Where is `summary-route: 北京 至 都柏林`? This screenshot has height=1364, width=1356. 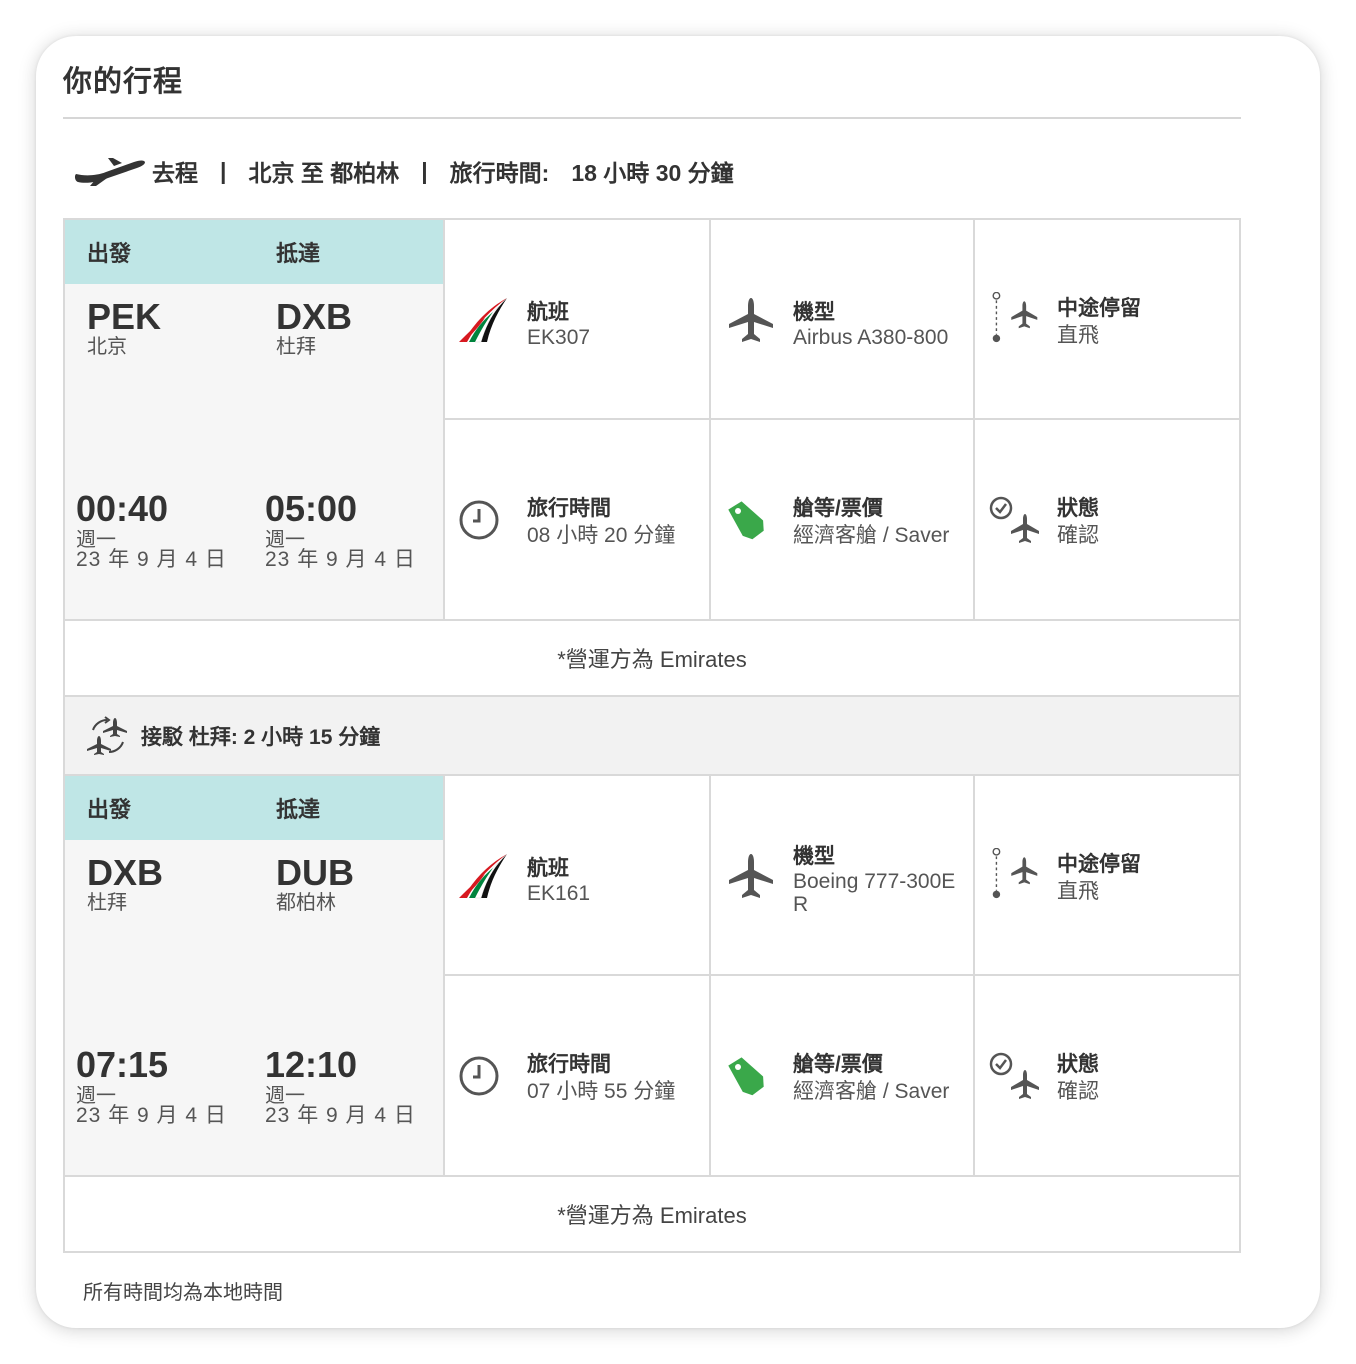
summary-route: 北京 至 都柏林 is located at coordinates (324, 173).